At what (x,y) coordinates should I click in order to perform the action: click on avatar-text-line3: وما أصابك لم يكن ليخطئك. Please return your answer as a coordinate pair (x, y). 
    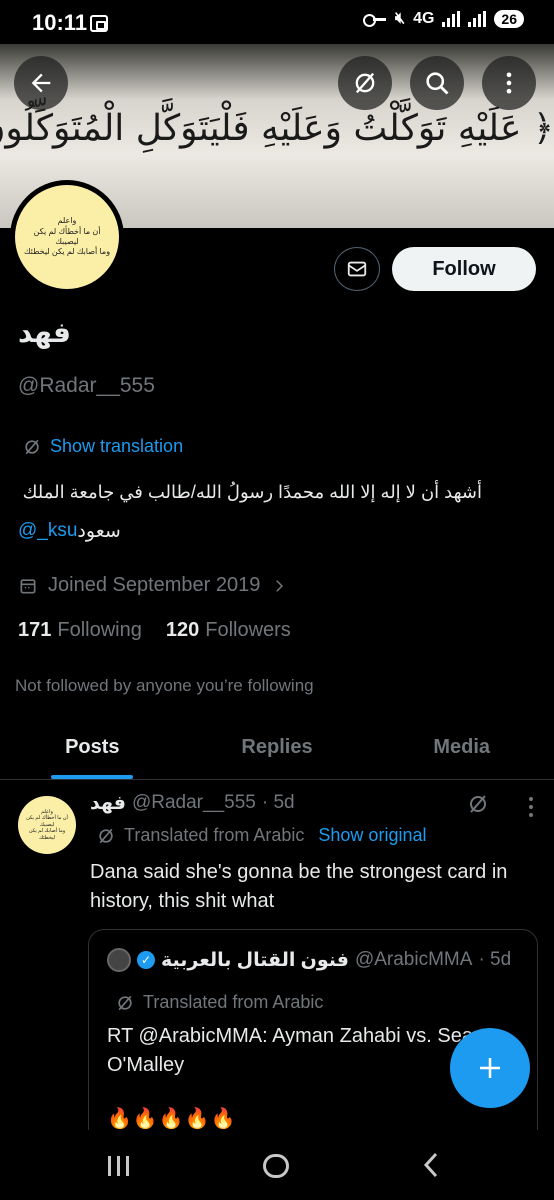
    Looking at the image, I should click on (67, 252).